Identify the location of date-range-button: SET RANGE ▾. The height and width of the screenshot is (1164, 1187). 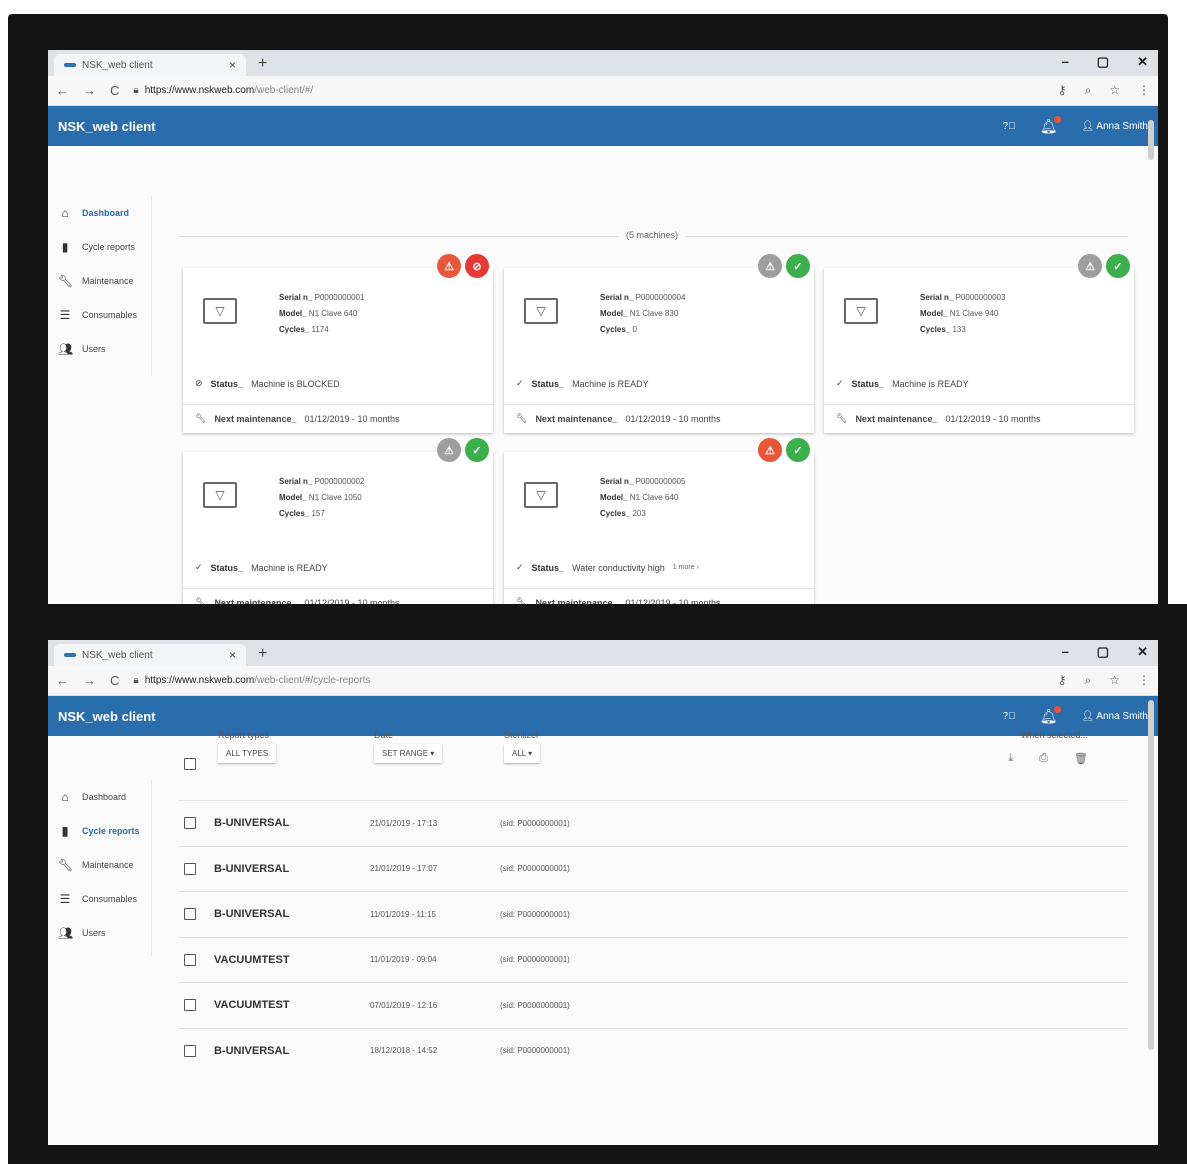
(408, 753).